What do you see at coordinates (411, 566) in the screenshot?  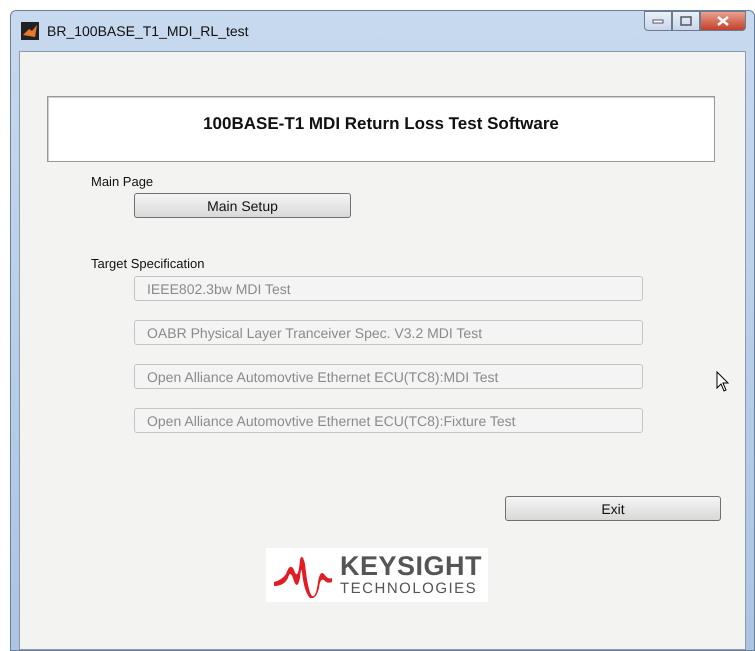 I see `logo-name: KEYSIGHT` at bounding box center [411, 566].